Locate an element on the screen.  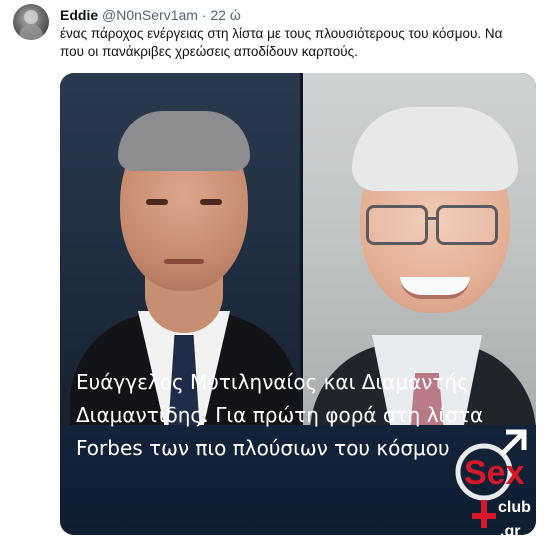
right-man-smile is located at coordinates (435, 288).